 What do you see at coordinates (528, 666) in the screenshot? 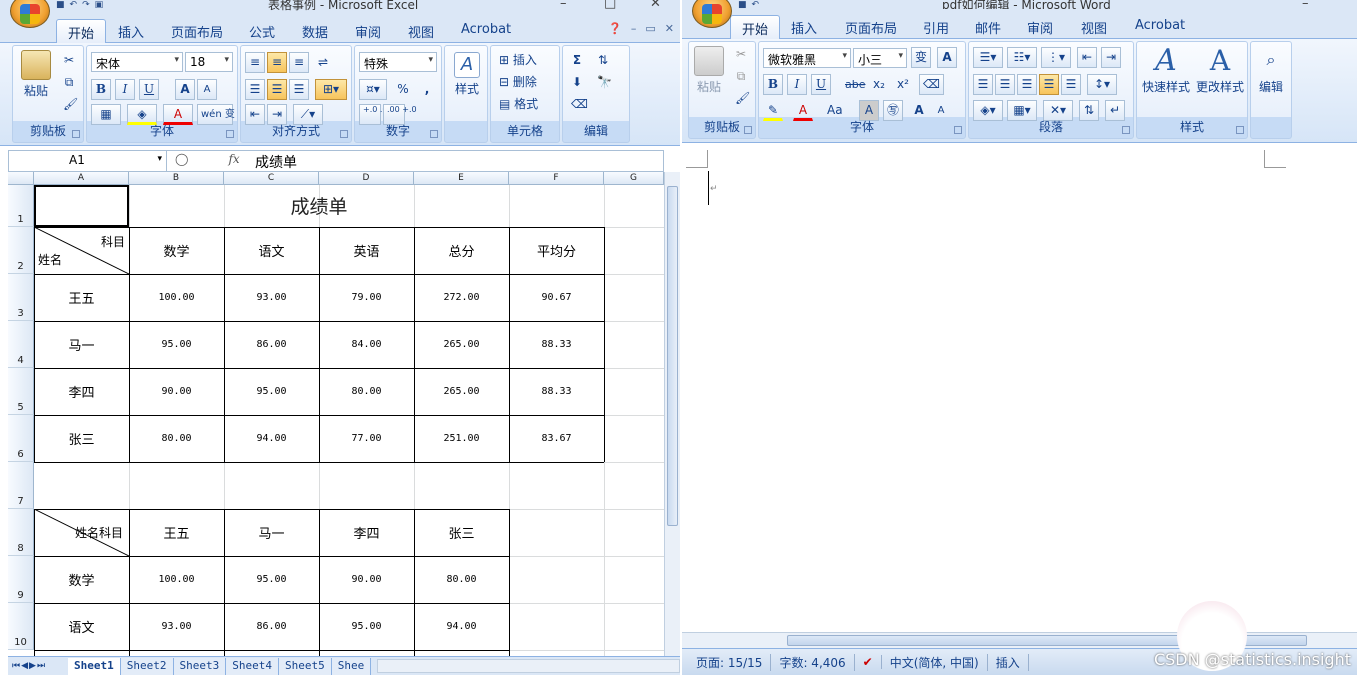
I see `horizontal-scrollbar` at bounding box center [528, 666].